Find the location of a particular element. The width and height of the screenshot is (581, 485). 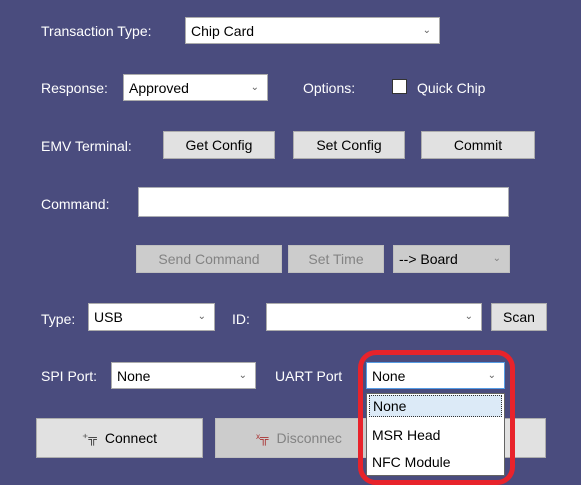

id-label: ID: is located at coordinates (241, 319).